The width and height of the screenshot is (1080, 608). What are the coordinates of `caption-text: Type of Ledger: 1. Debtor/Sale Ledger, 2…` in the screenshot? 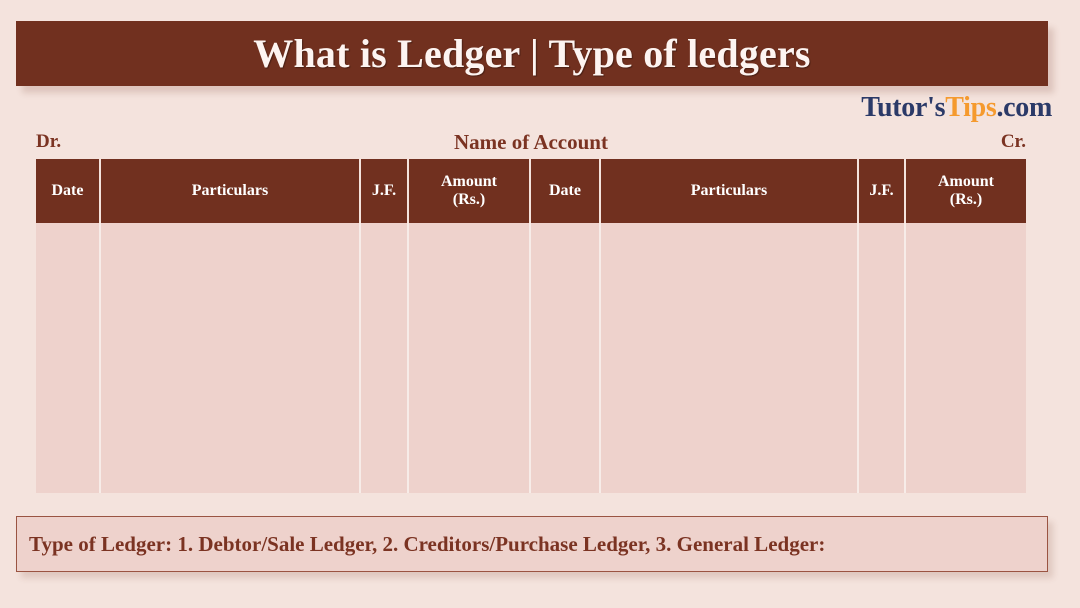 It's located at (427, 543).